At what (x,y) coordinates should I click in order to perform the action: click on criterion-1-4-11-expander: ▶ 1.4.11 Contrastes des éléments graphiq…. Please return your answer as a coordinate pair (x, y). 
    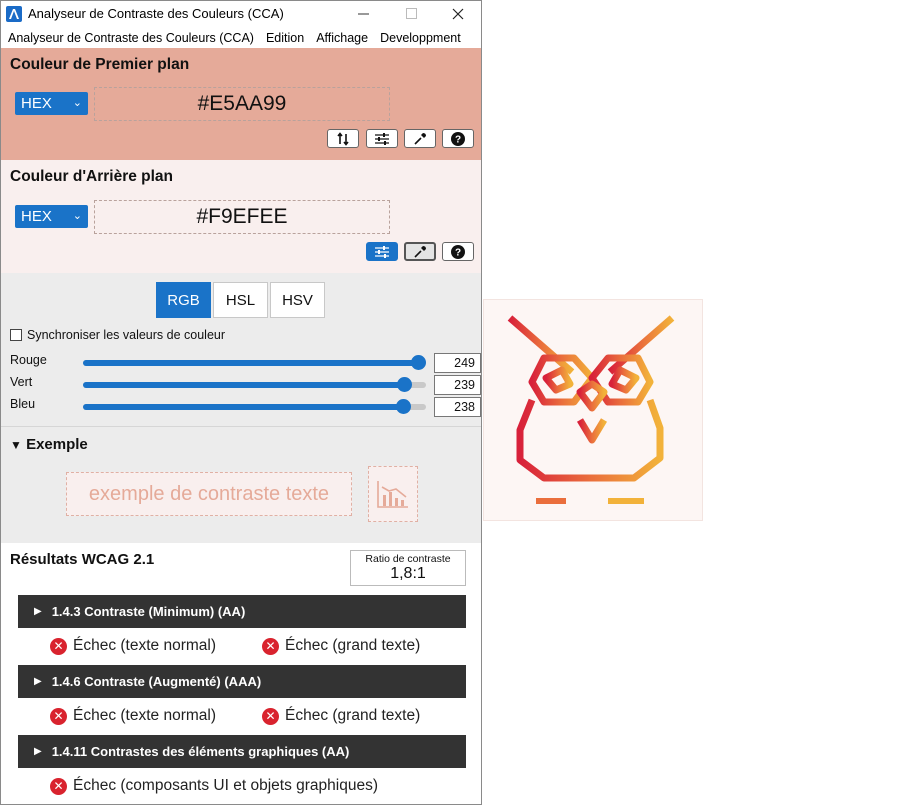
    Looking at the image, I should click on (242, 751).